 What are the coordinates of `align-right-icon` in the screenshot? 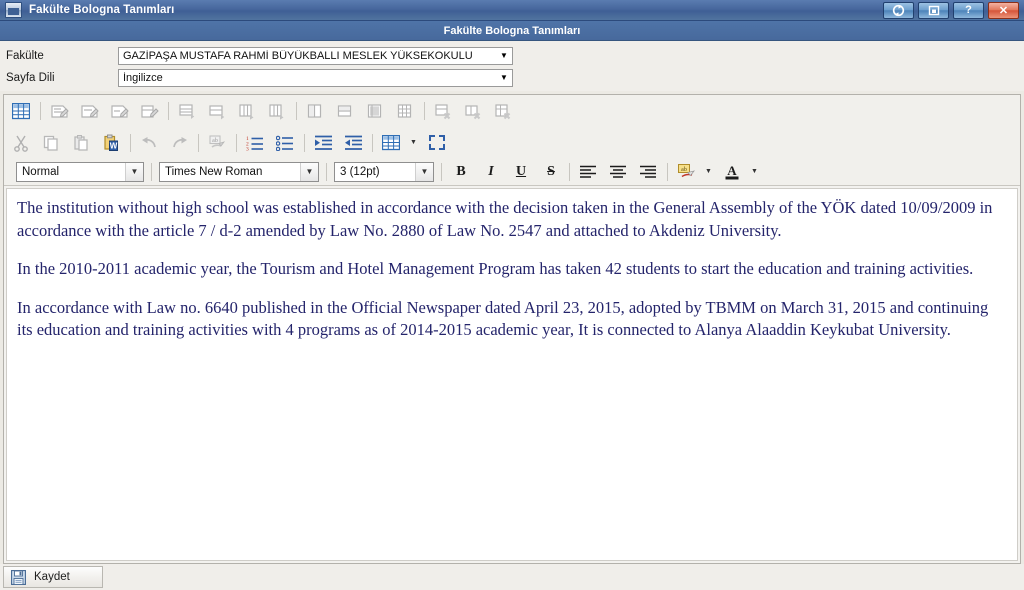 It's located at (648, 172).